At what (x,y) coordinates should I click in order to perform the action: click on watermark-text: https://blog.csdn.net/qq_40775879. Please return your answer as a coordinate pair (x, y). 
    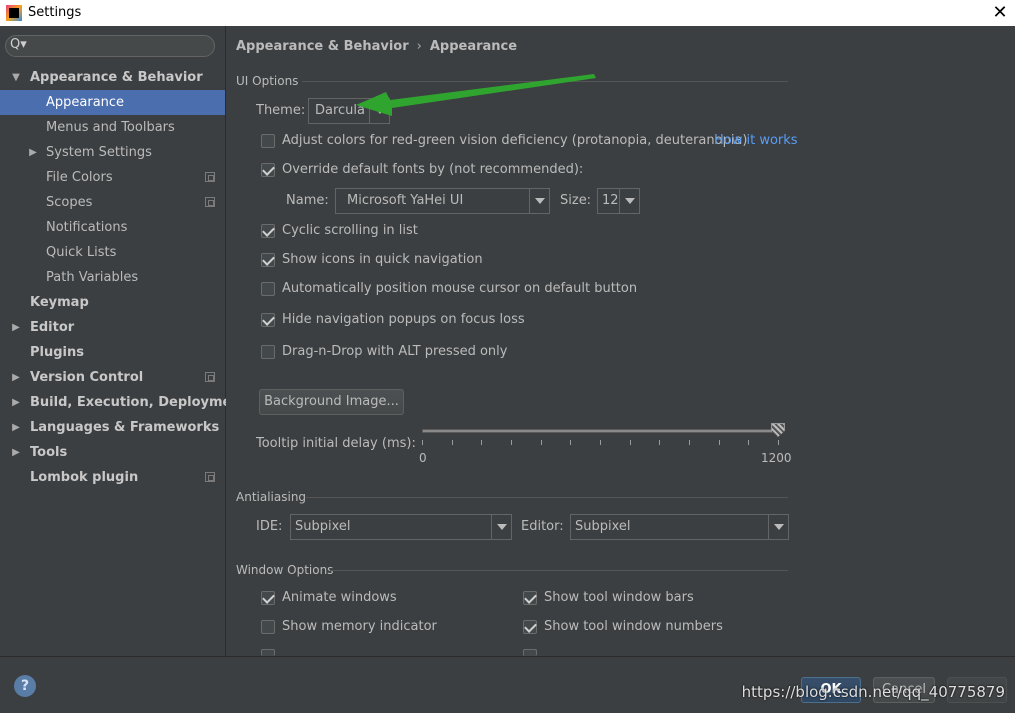
    Looking at the image, I should click on (873, 692).